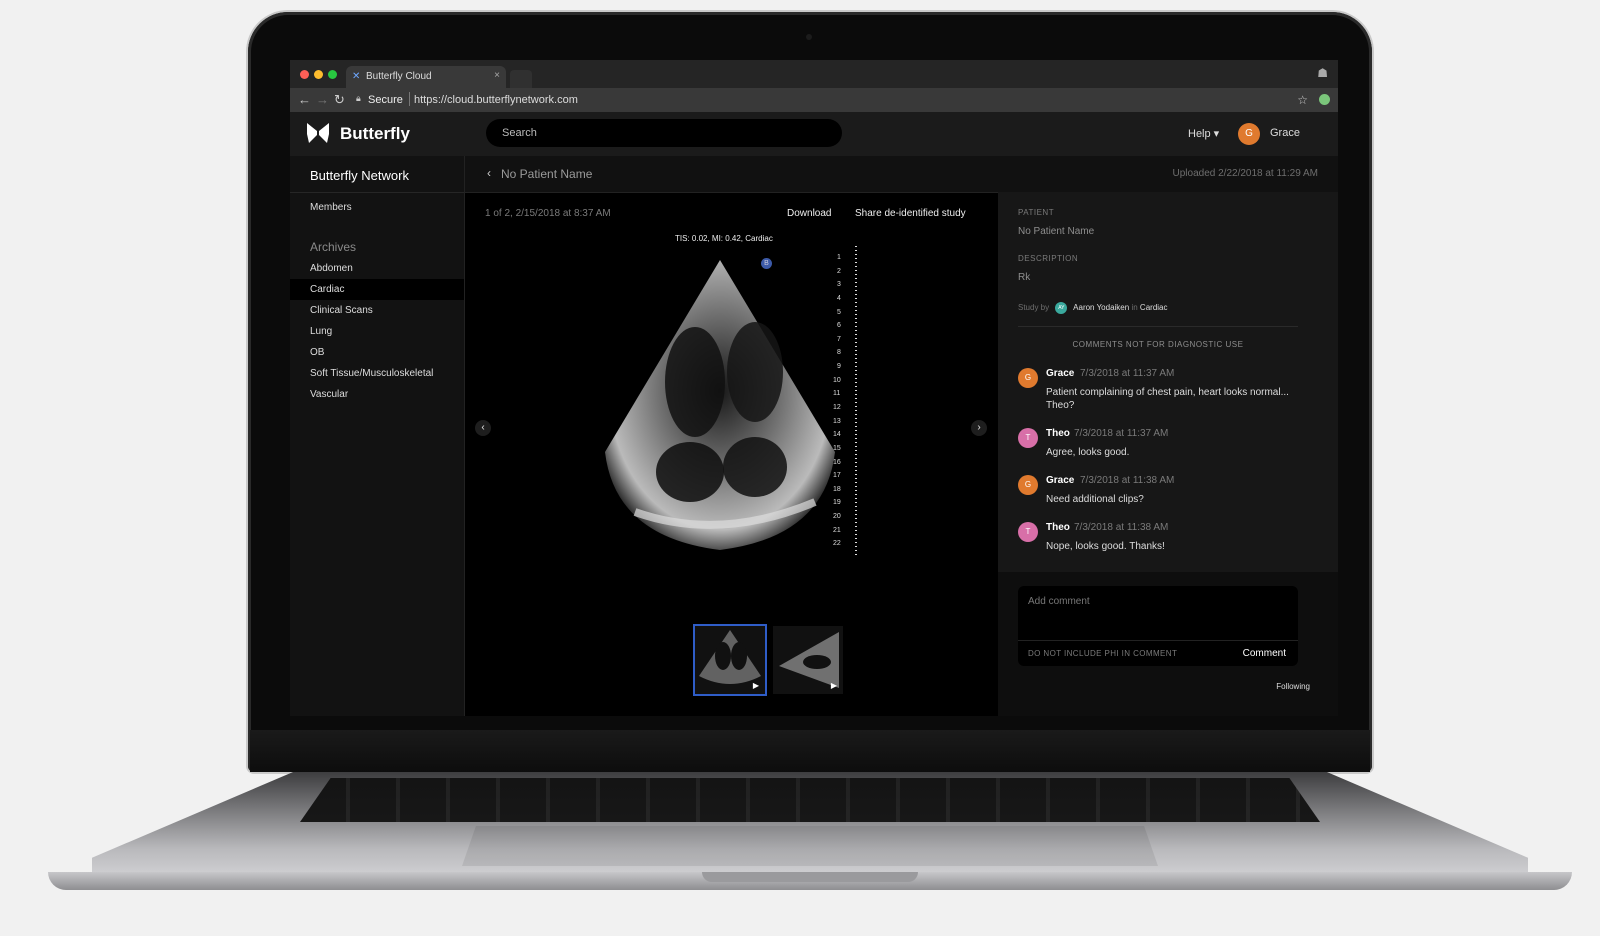  I want to click on secure-label: Secure, so click(385, 100).